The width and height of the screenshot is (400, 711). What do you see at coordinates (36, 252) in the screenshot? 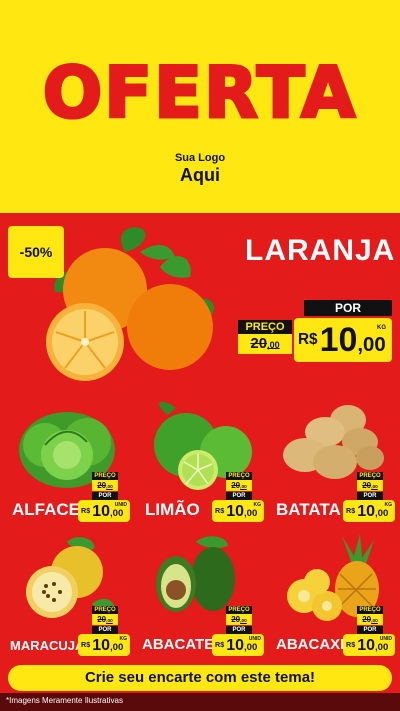
I see `discount-badge: -50%` at bounding box center [36, 252].